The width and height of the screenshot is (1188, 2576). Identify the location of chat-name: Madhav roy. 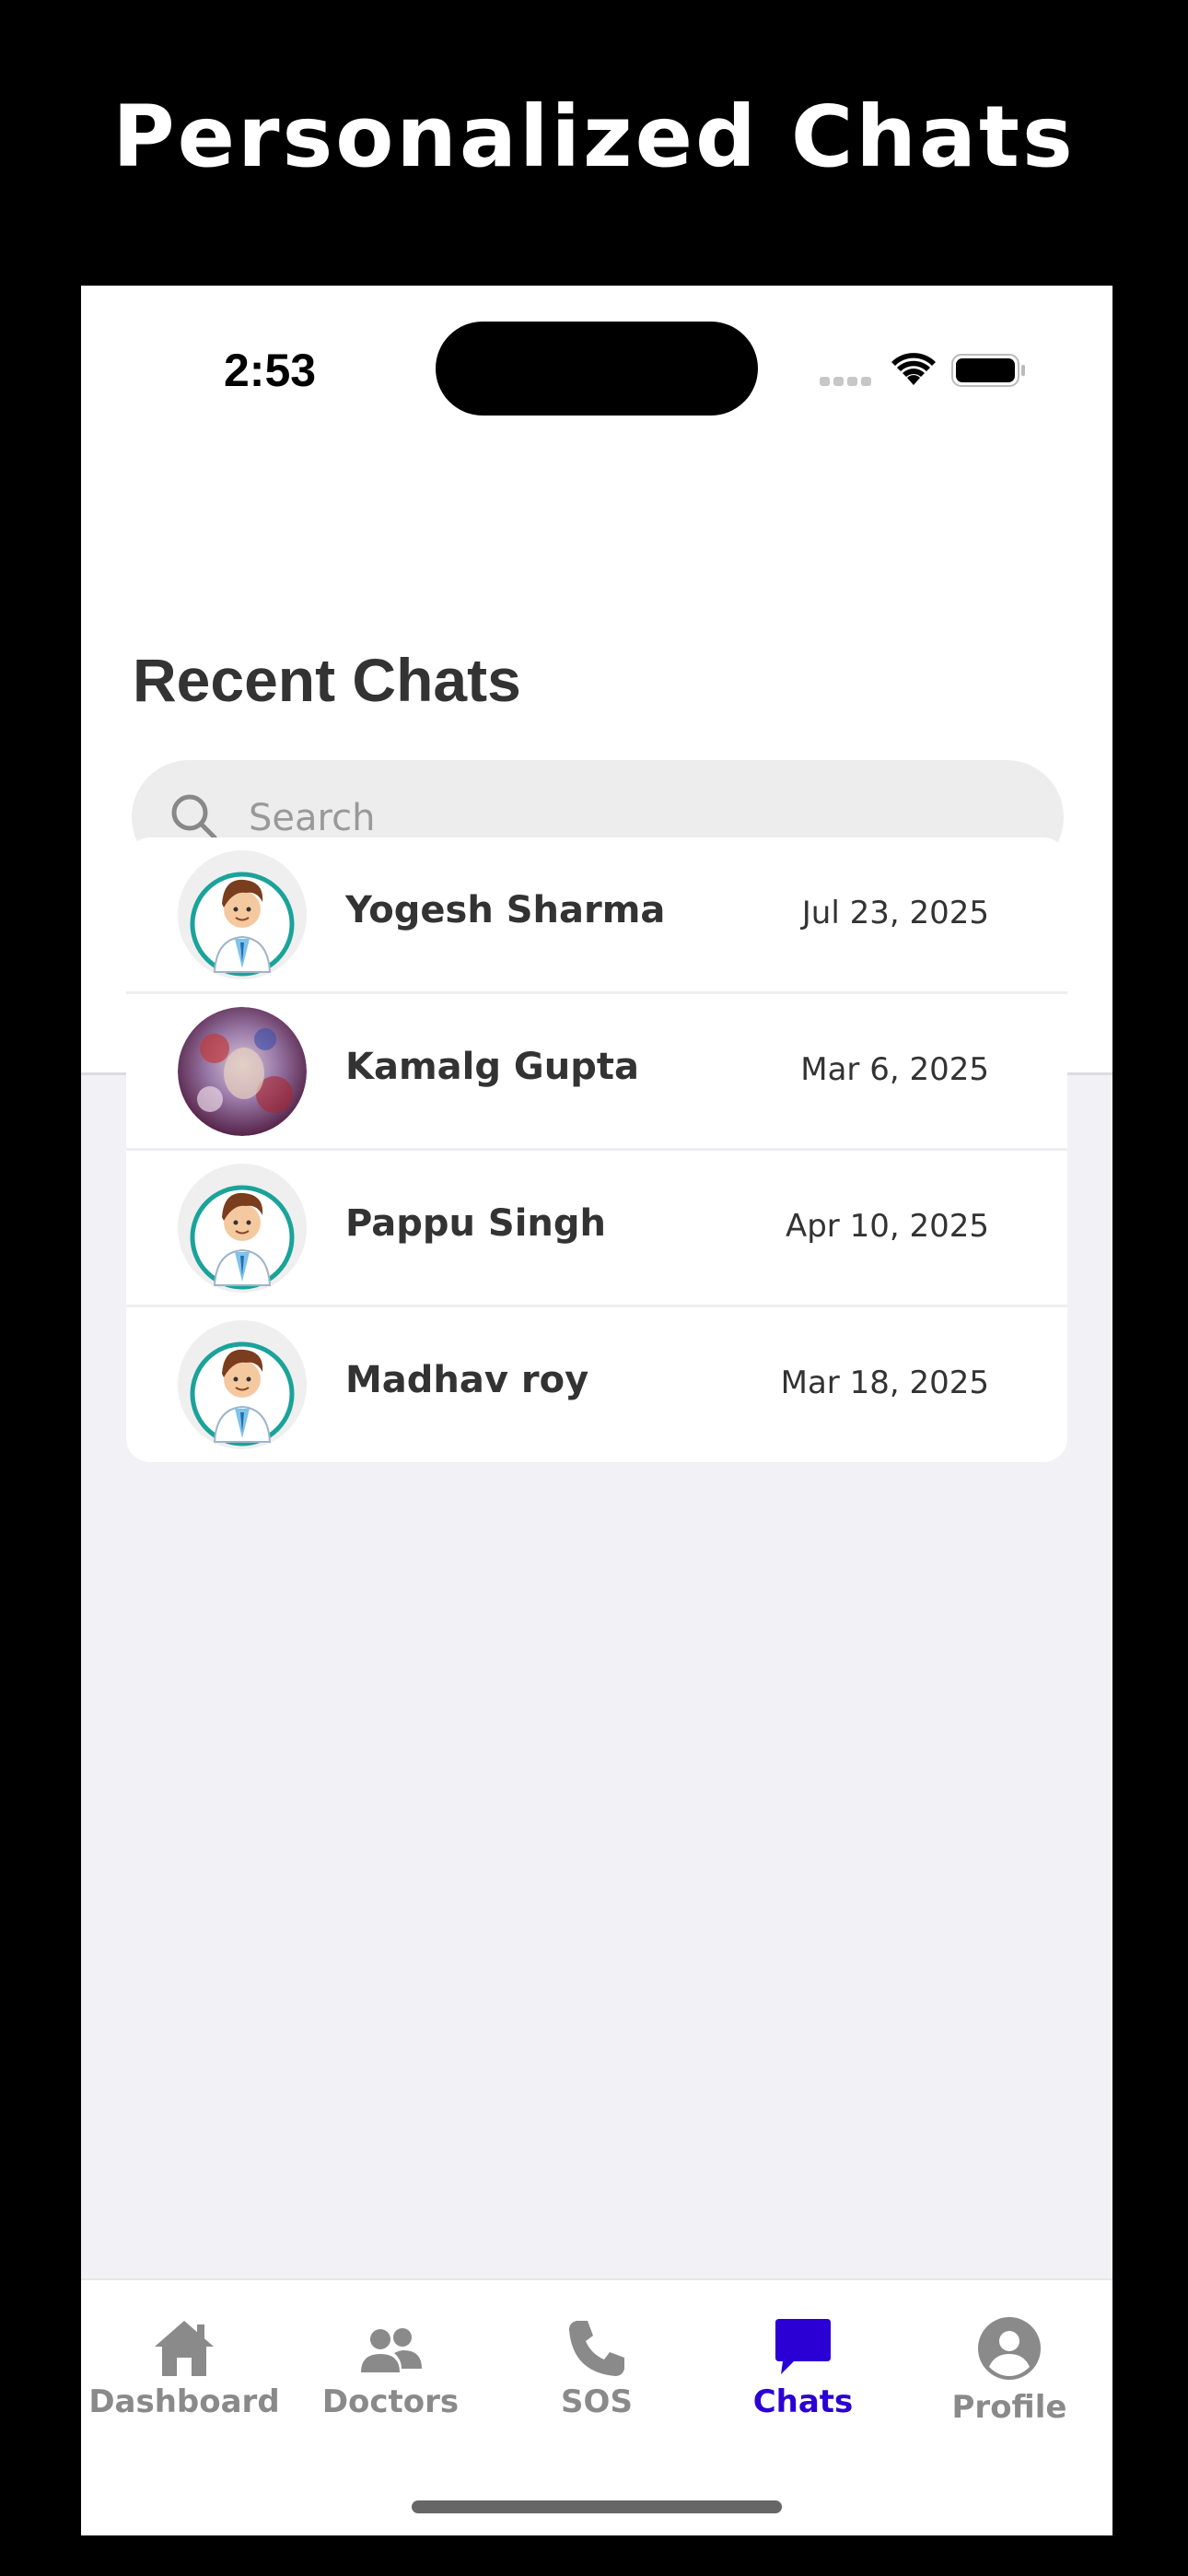
(467, 1380).